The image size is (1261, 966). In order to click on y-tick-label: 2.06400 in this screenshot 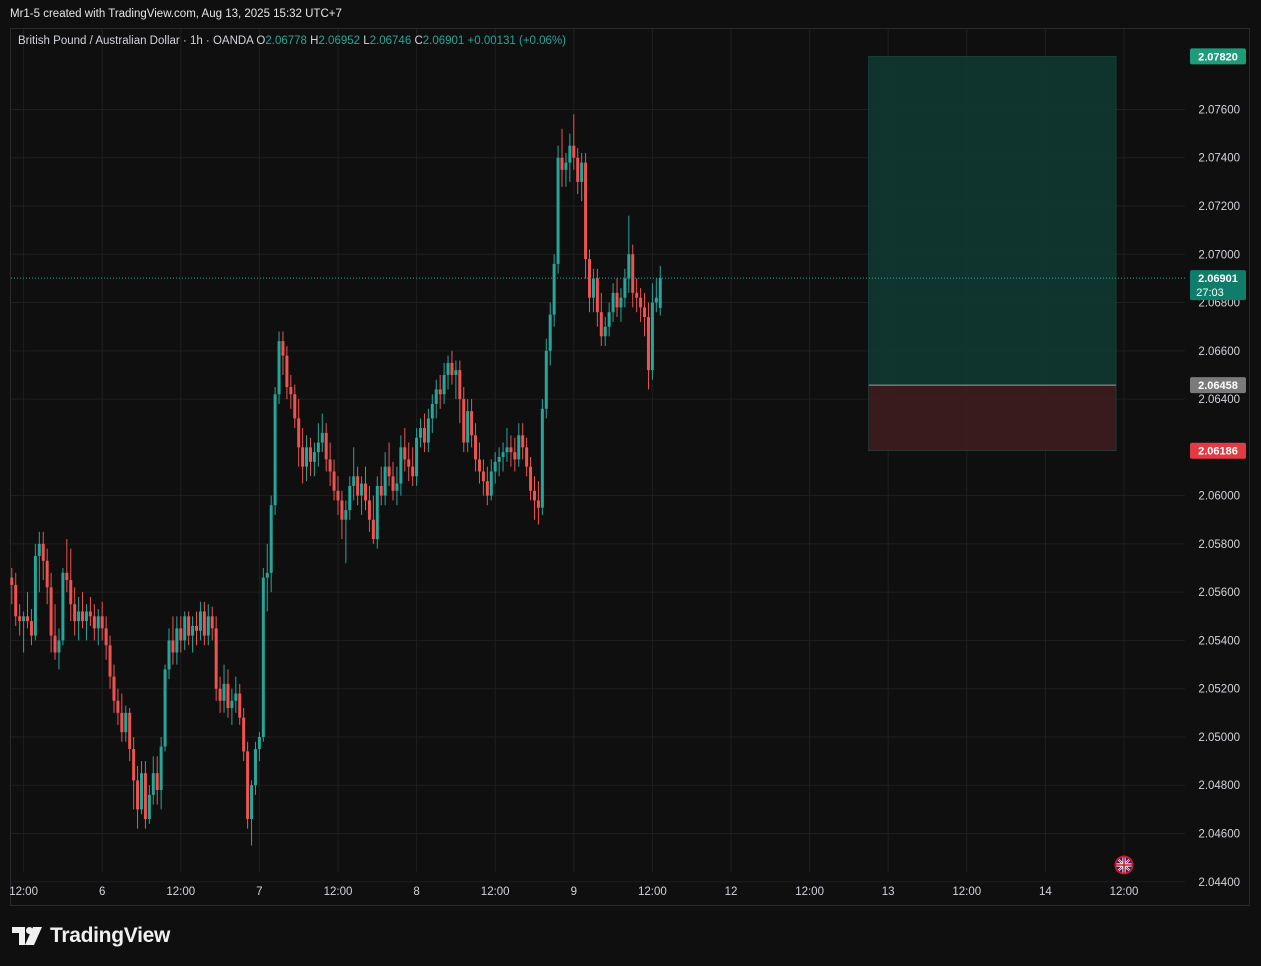, I will do `click(1219, 400)`.